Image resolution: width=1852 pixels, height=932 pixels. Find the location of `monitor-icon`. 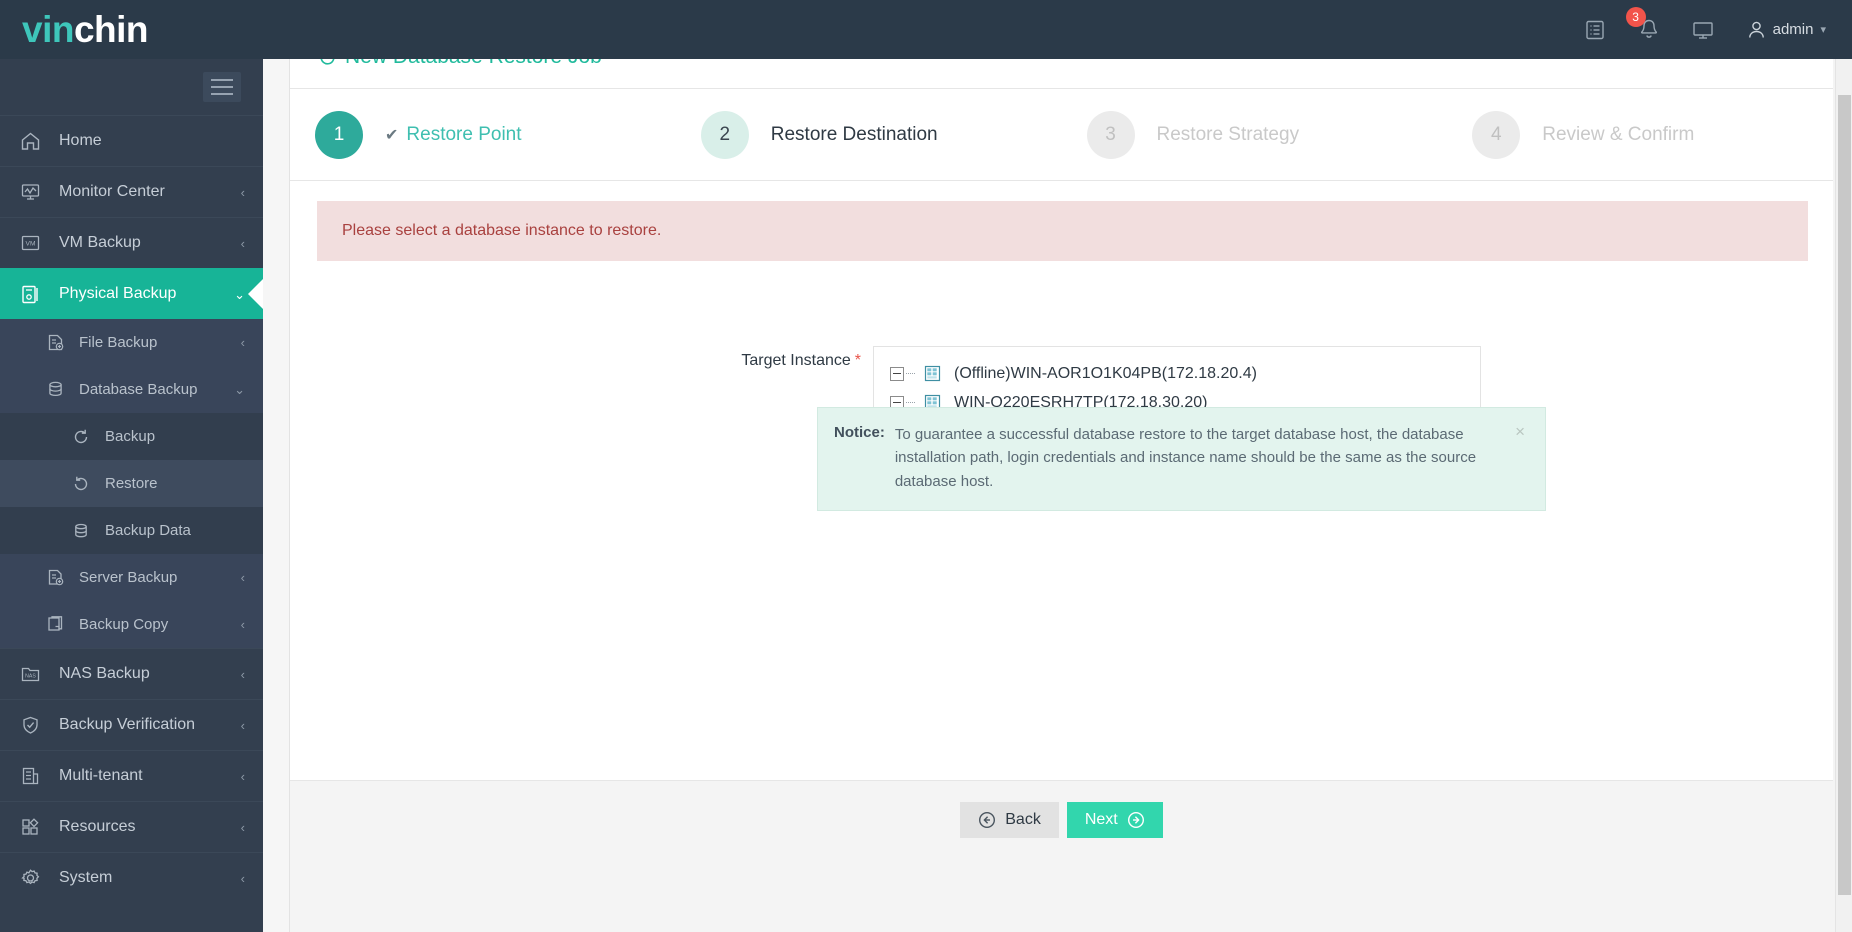

monitor-icon is located at coordinates (1703, 30).